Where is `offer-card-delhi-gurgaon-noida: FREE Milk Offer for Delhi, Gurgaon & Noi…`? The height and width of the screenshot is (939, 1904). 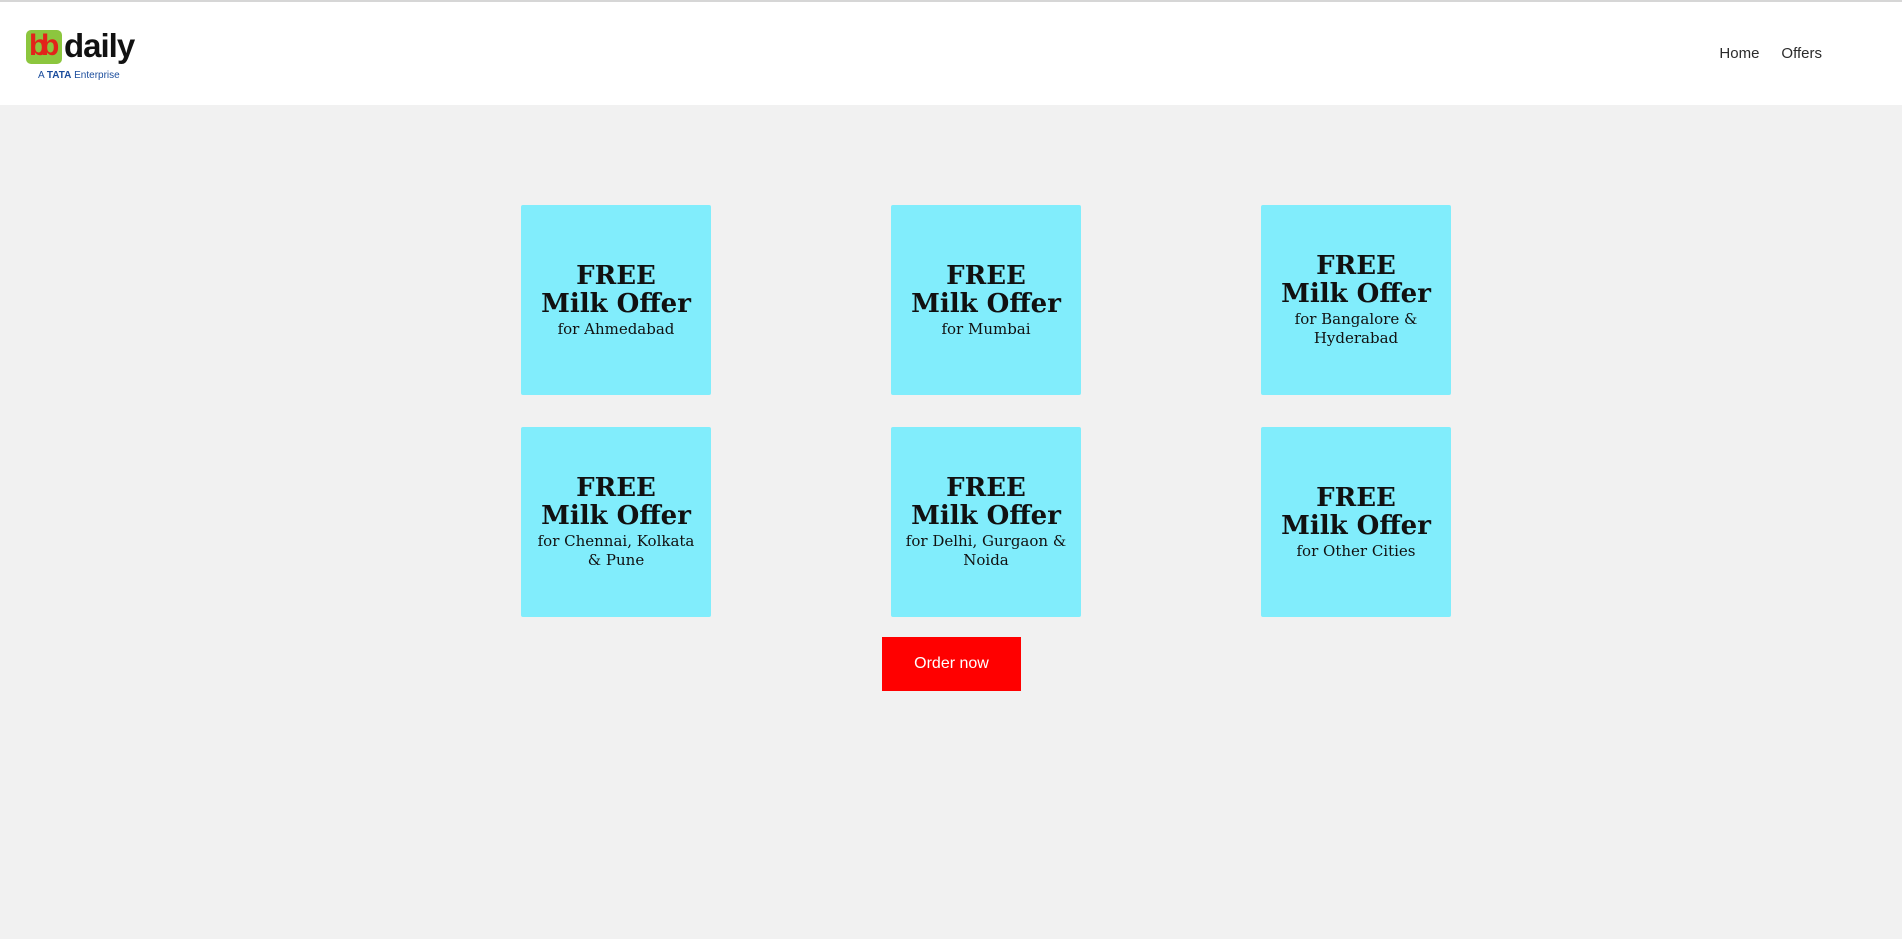
offer-card-delhi-gurgaon-noida: FREE Milk Offer for Delhi, Gurgaon & Noi… is located at coordinates (986, 522).